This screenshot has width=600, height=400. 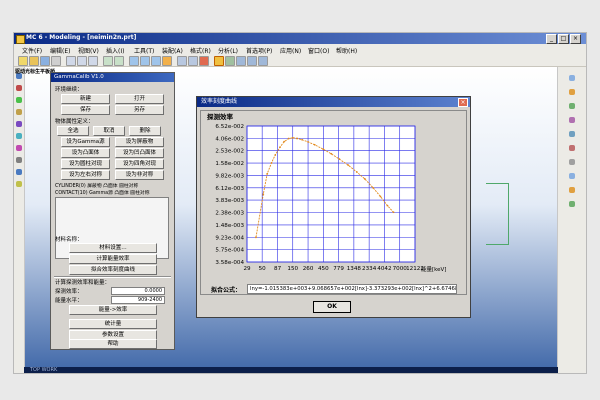 What do you see at coordinates (220, 116) in the screenshot?
I see `y-axis-label: 探测效率` at bounding box center [220, 116].